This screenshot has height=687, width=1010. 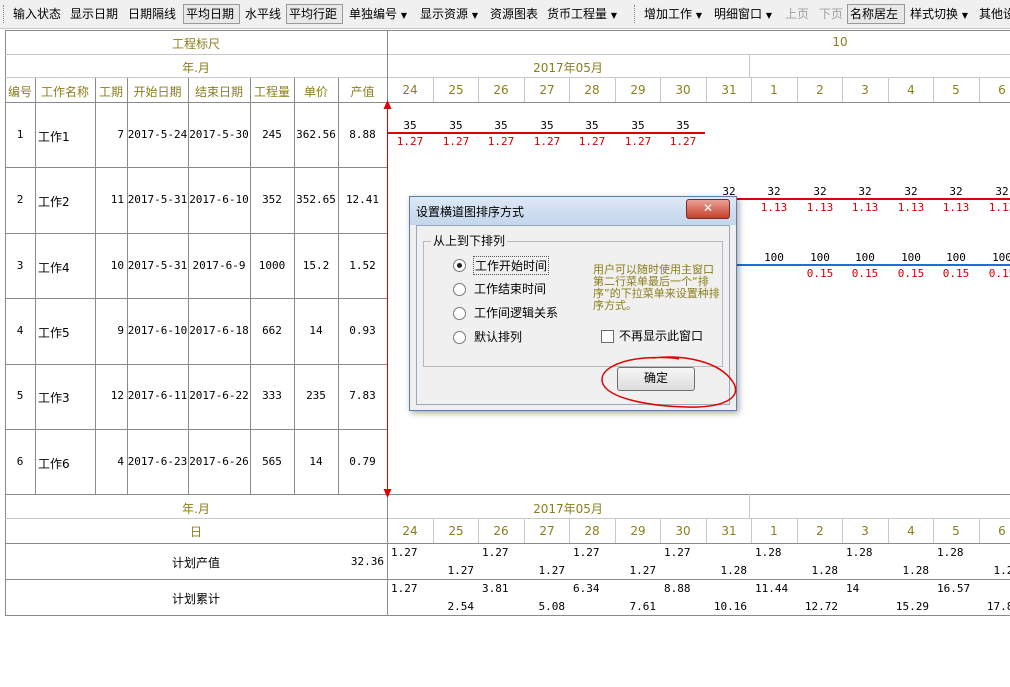 I want to click on cell-name: 工作5, so click(x=54, y=333).